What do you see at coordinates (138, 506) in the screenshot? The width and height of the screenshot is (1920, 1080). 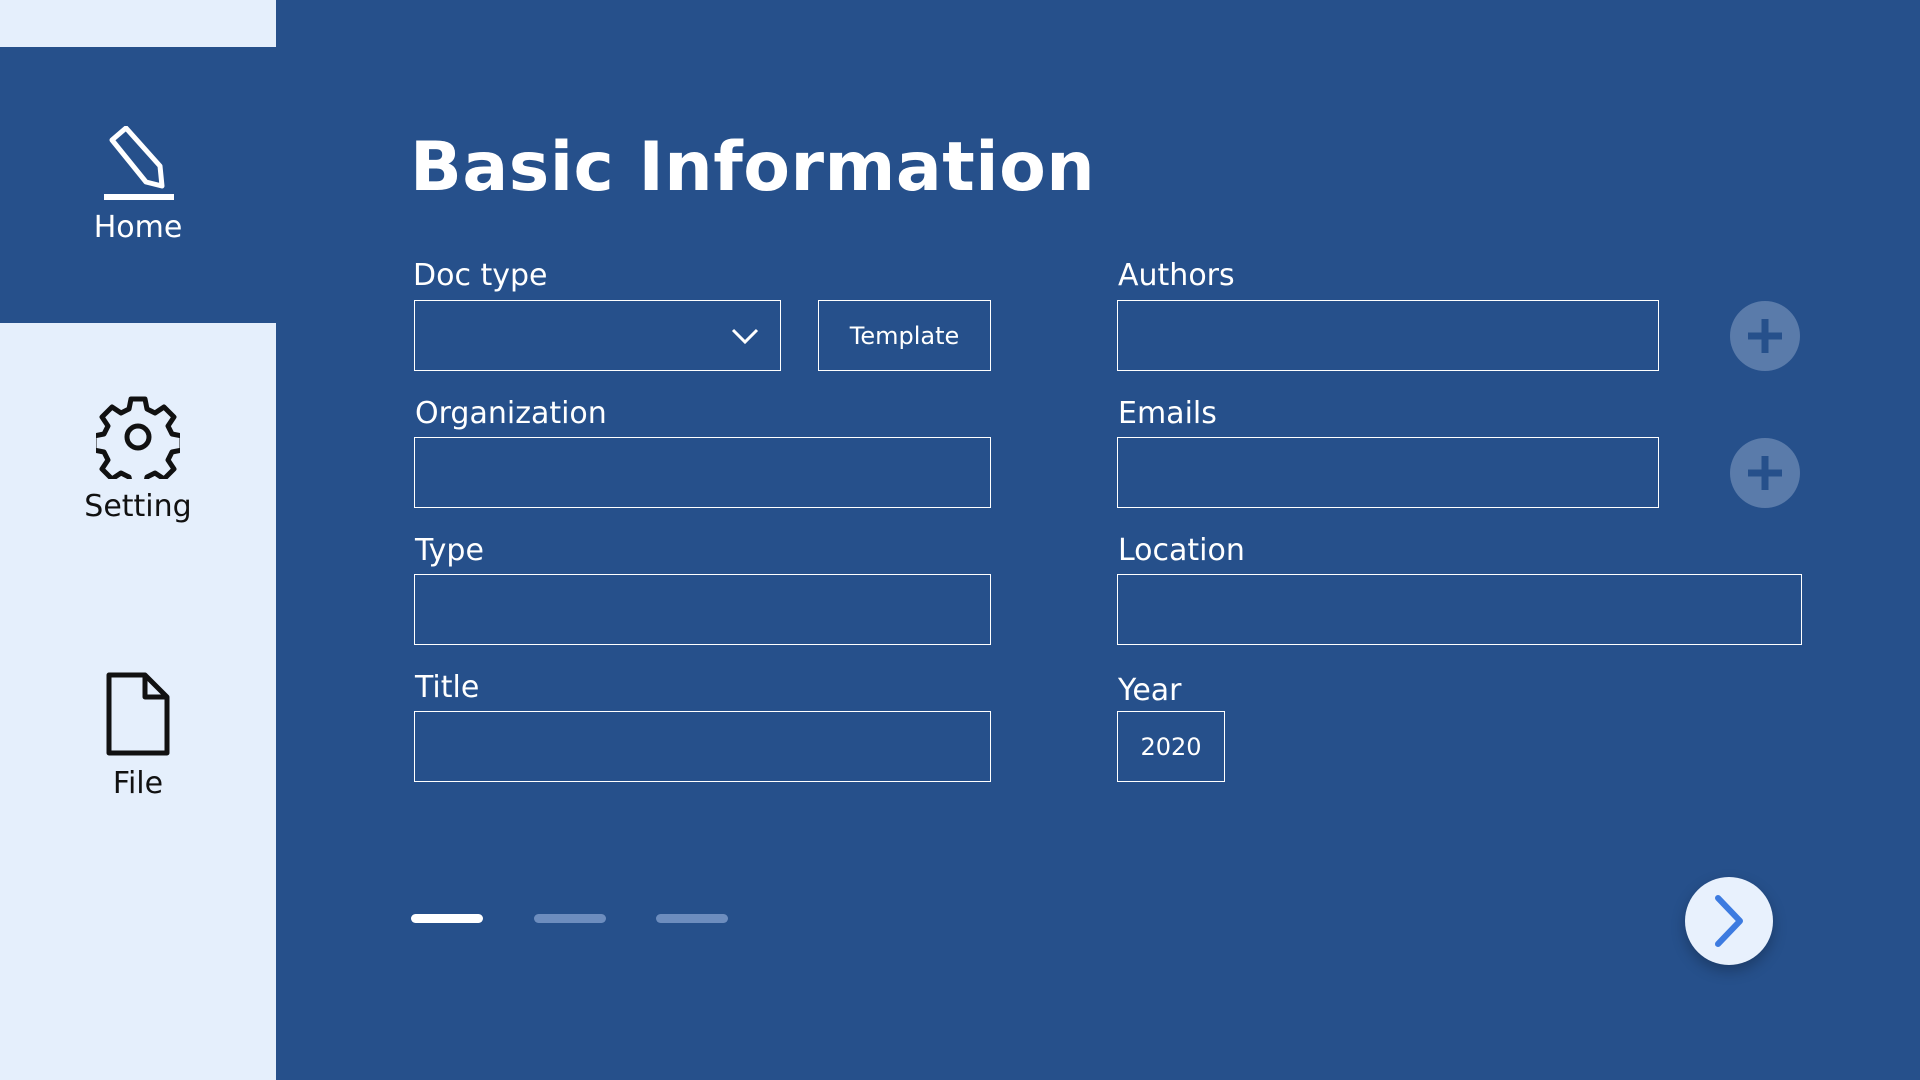 I see `sidebar-item-label: Setting` at bounding box center [138, 506].